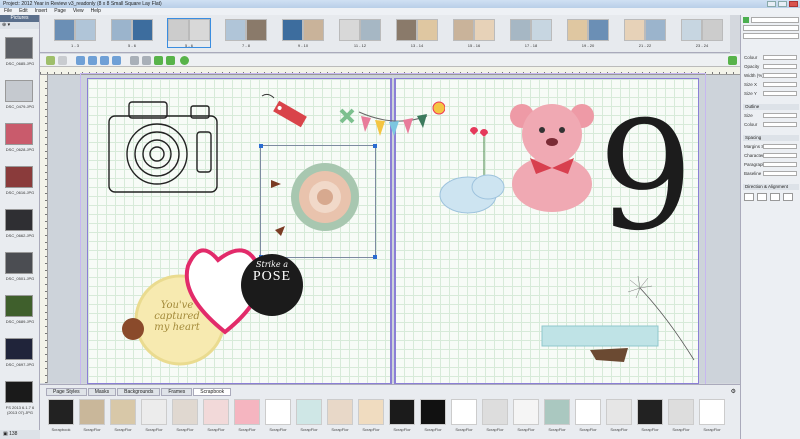  Describe the element at coordinates (771, 4) in the screenshot. I see `minimize-button` at that location.